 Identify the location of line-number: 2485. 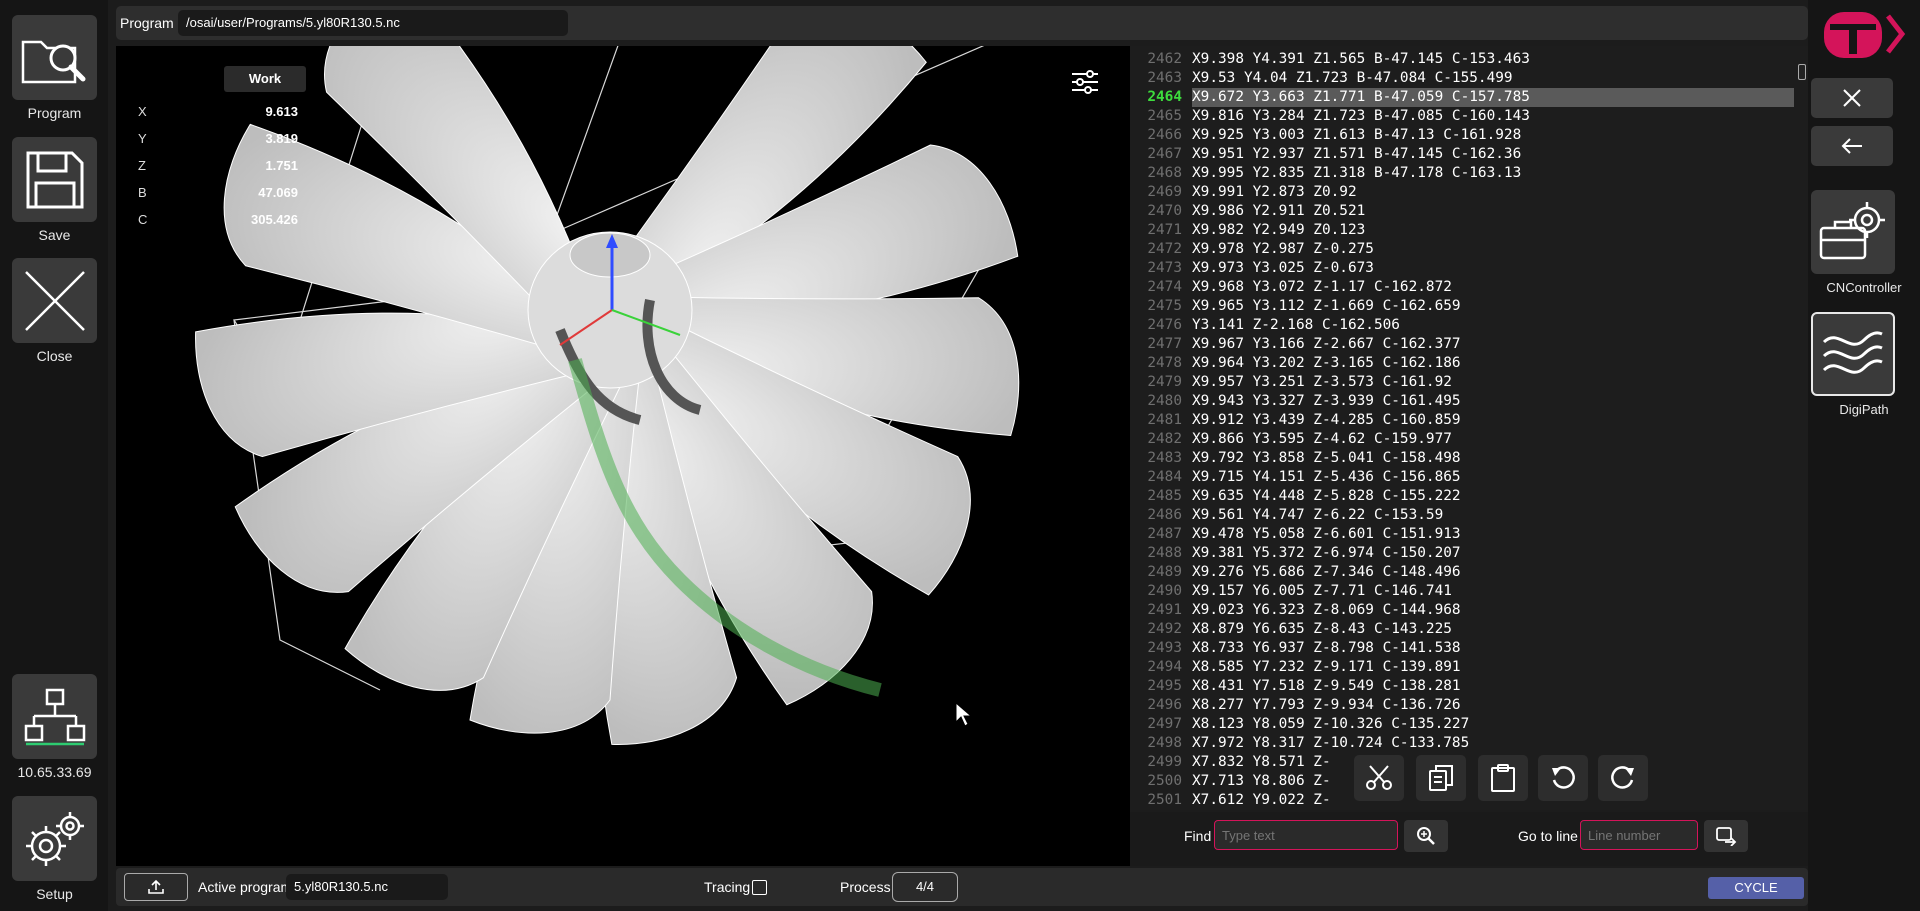
(1164, 496).